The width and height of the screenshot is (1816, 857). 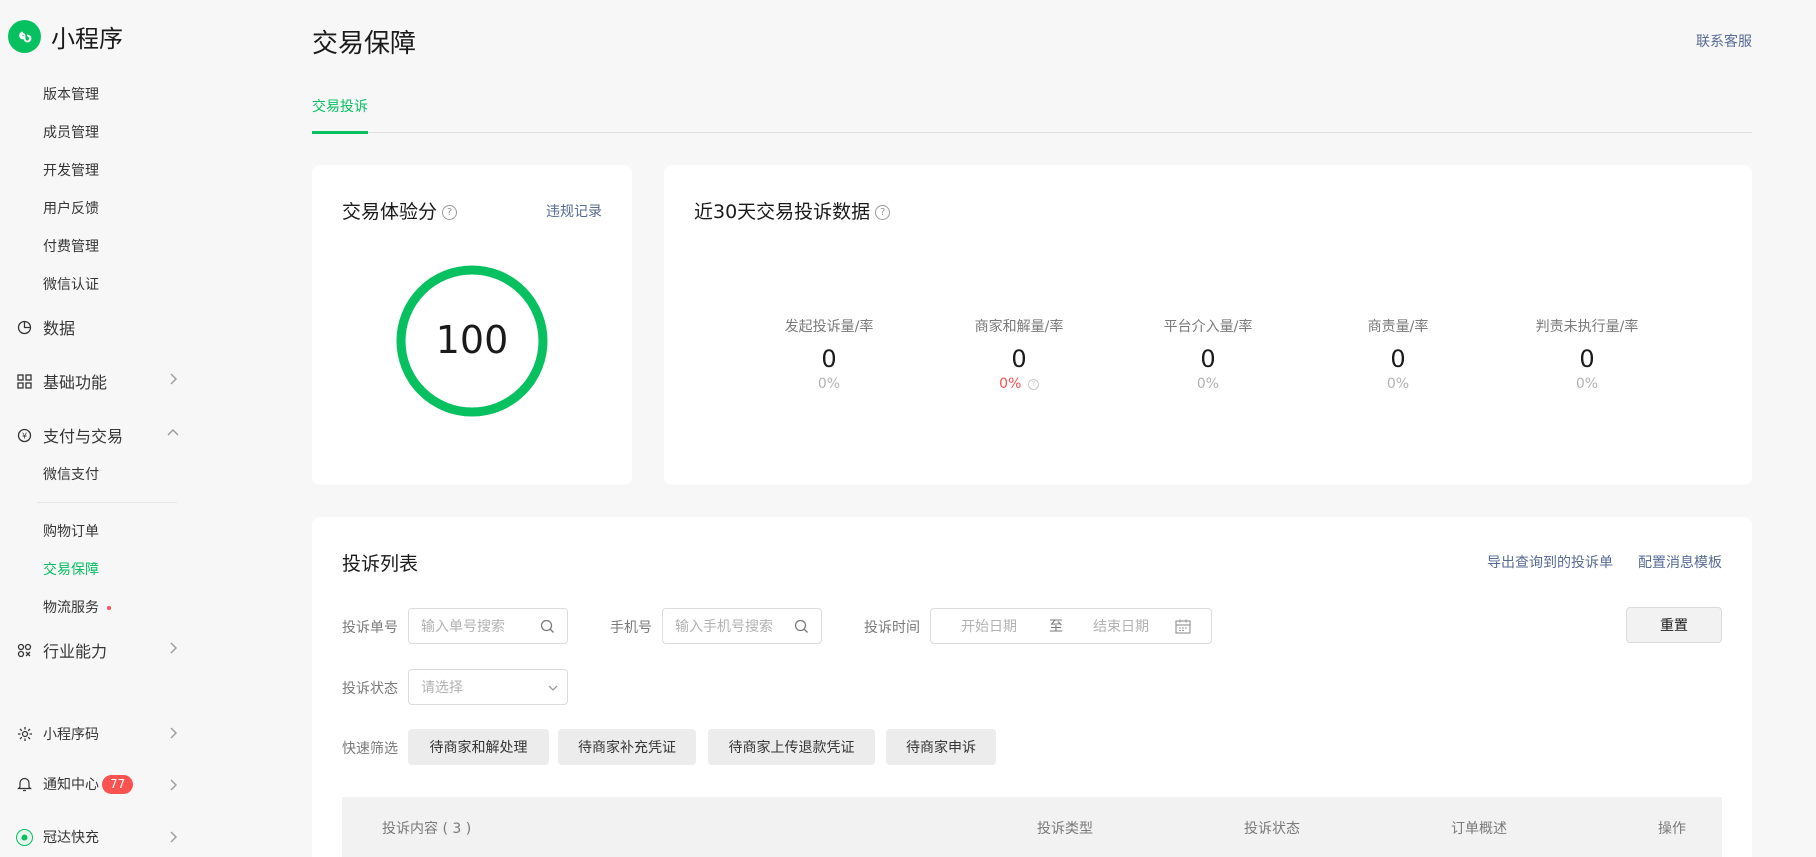 I want to click on stat-percent-row: 0% ?, so click(x=1019, y=384).